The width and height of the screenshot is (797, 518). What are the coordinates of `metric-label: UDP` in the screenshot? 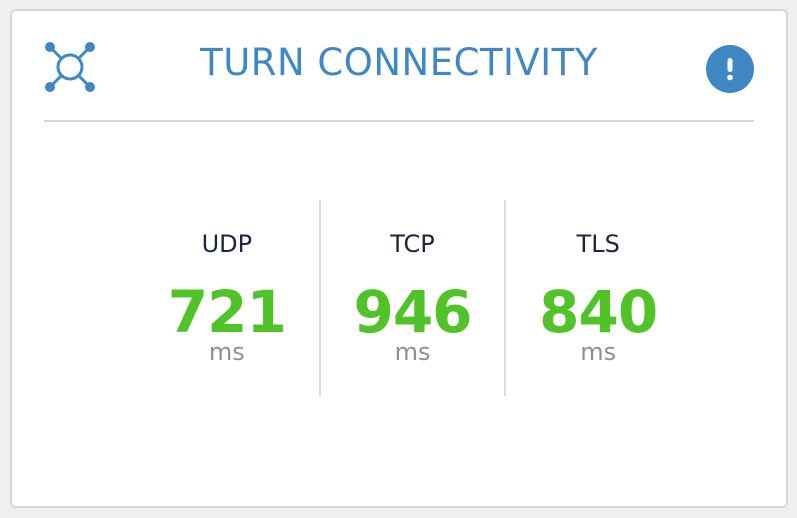 It's located at (227, 244).